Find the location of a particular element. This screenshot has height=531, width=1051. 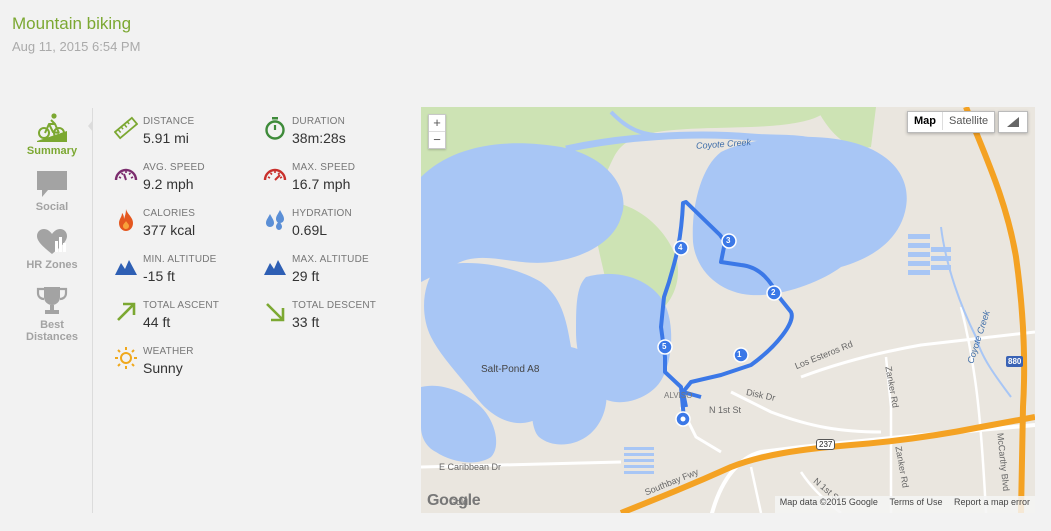

speech-bubble-icon is located at coordinates (52, 184).